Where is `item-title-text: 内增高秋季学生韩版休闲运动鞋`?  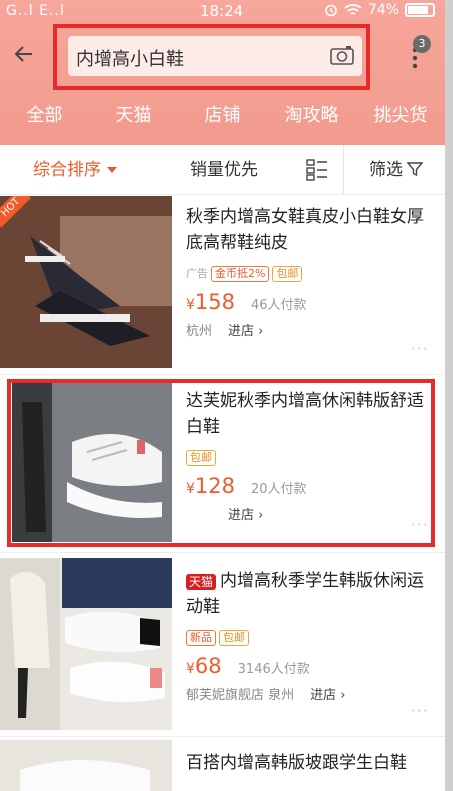
item-title-text: 内增高秋季学生韩版休闲运动鞋 is located at coordinates (305, 594).